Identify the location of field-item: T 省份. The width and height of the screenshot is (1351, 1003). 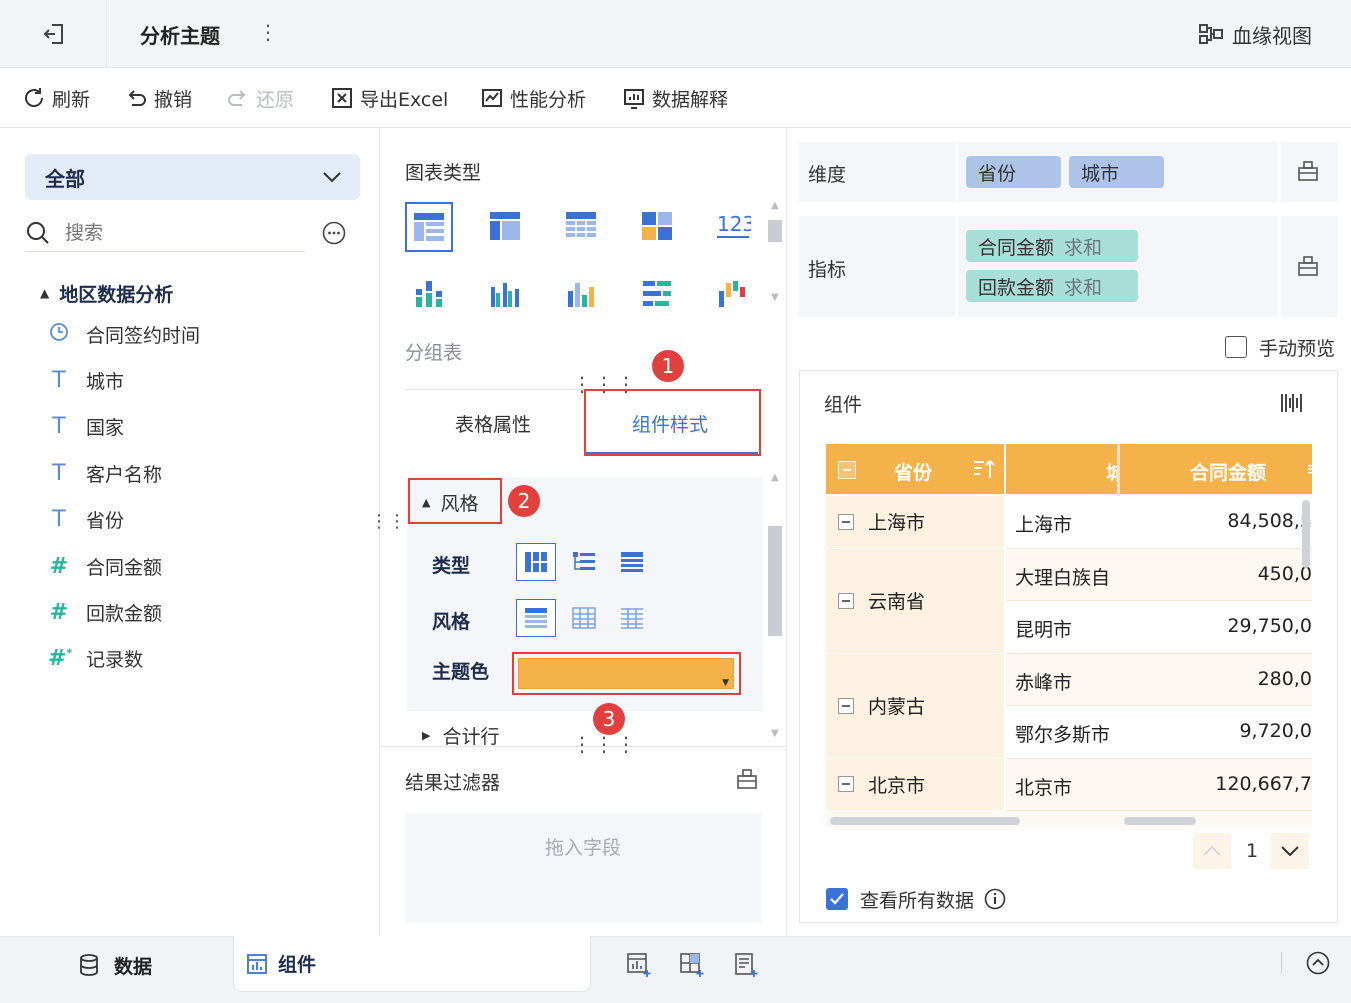
(86, 520).